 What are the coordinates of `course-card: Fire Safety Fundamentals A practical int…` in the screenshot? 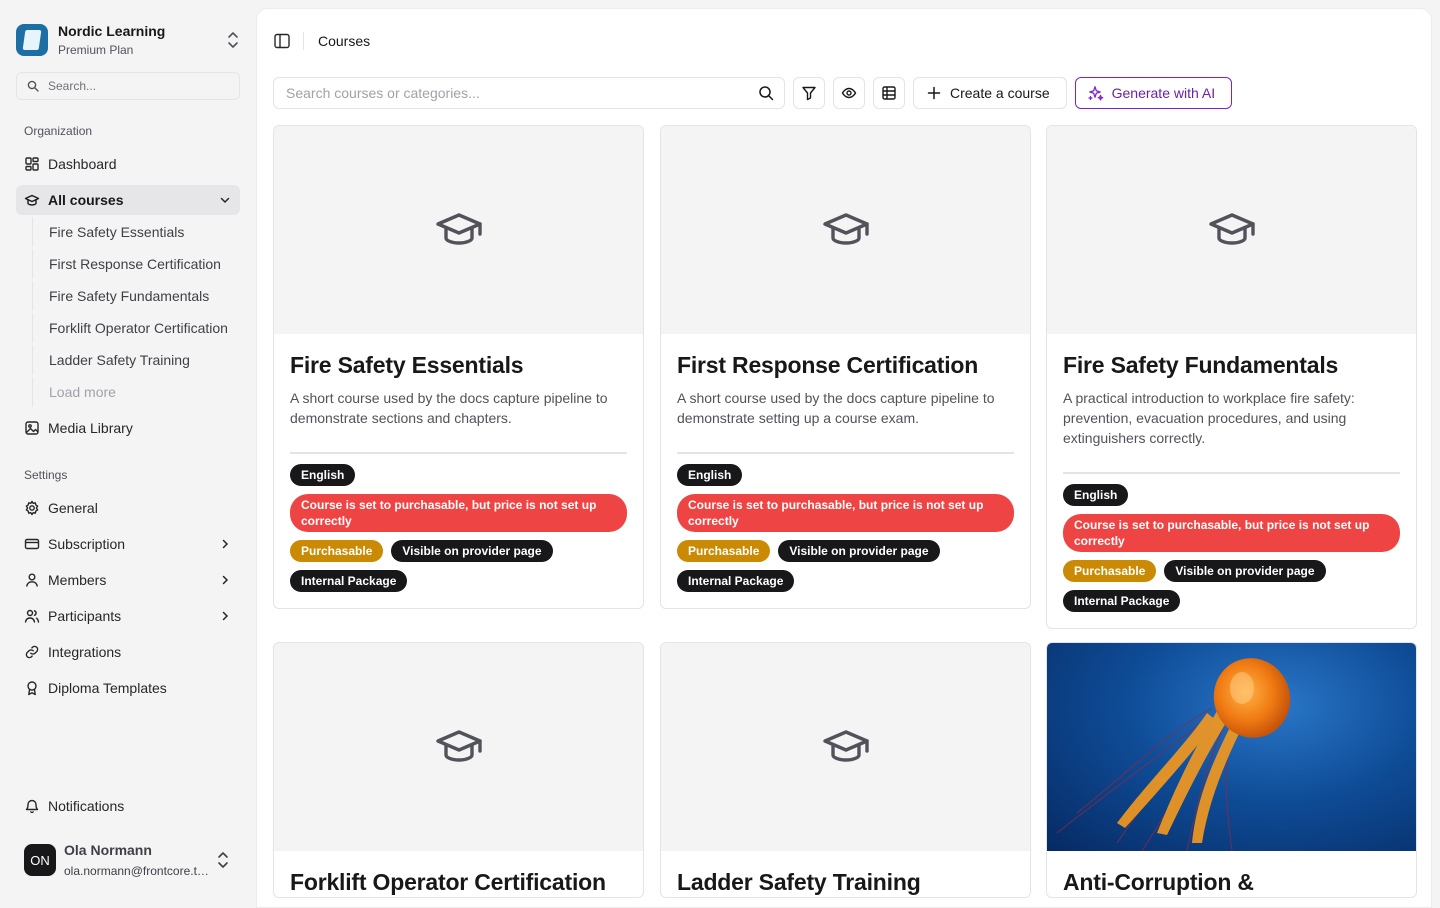 It's located at (1231, 377).